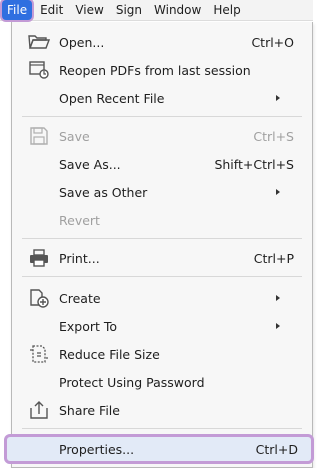 The height and width of the screenshot is (468, 320). What do you see at coordinates (103, 192) in the screenshot?
I see `menu-item-label: Save as Other` at bounding box center [103, 192].